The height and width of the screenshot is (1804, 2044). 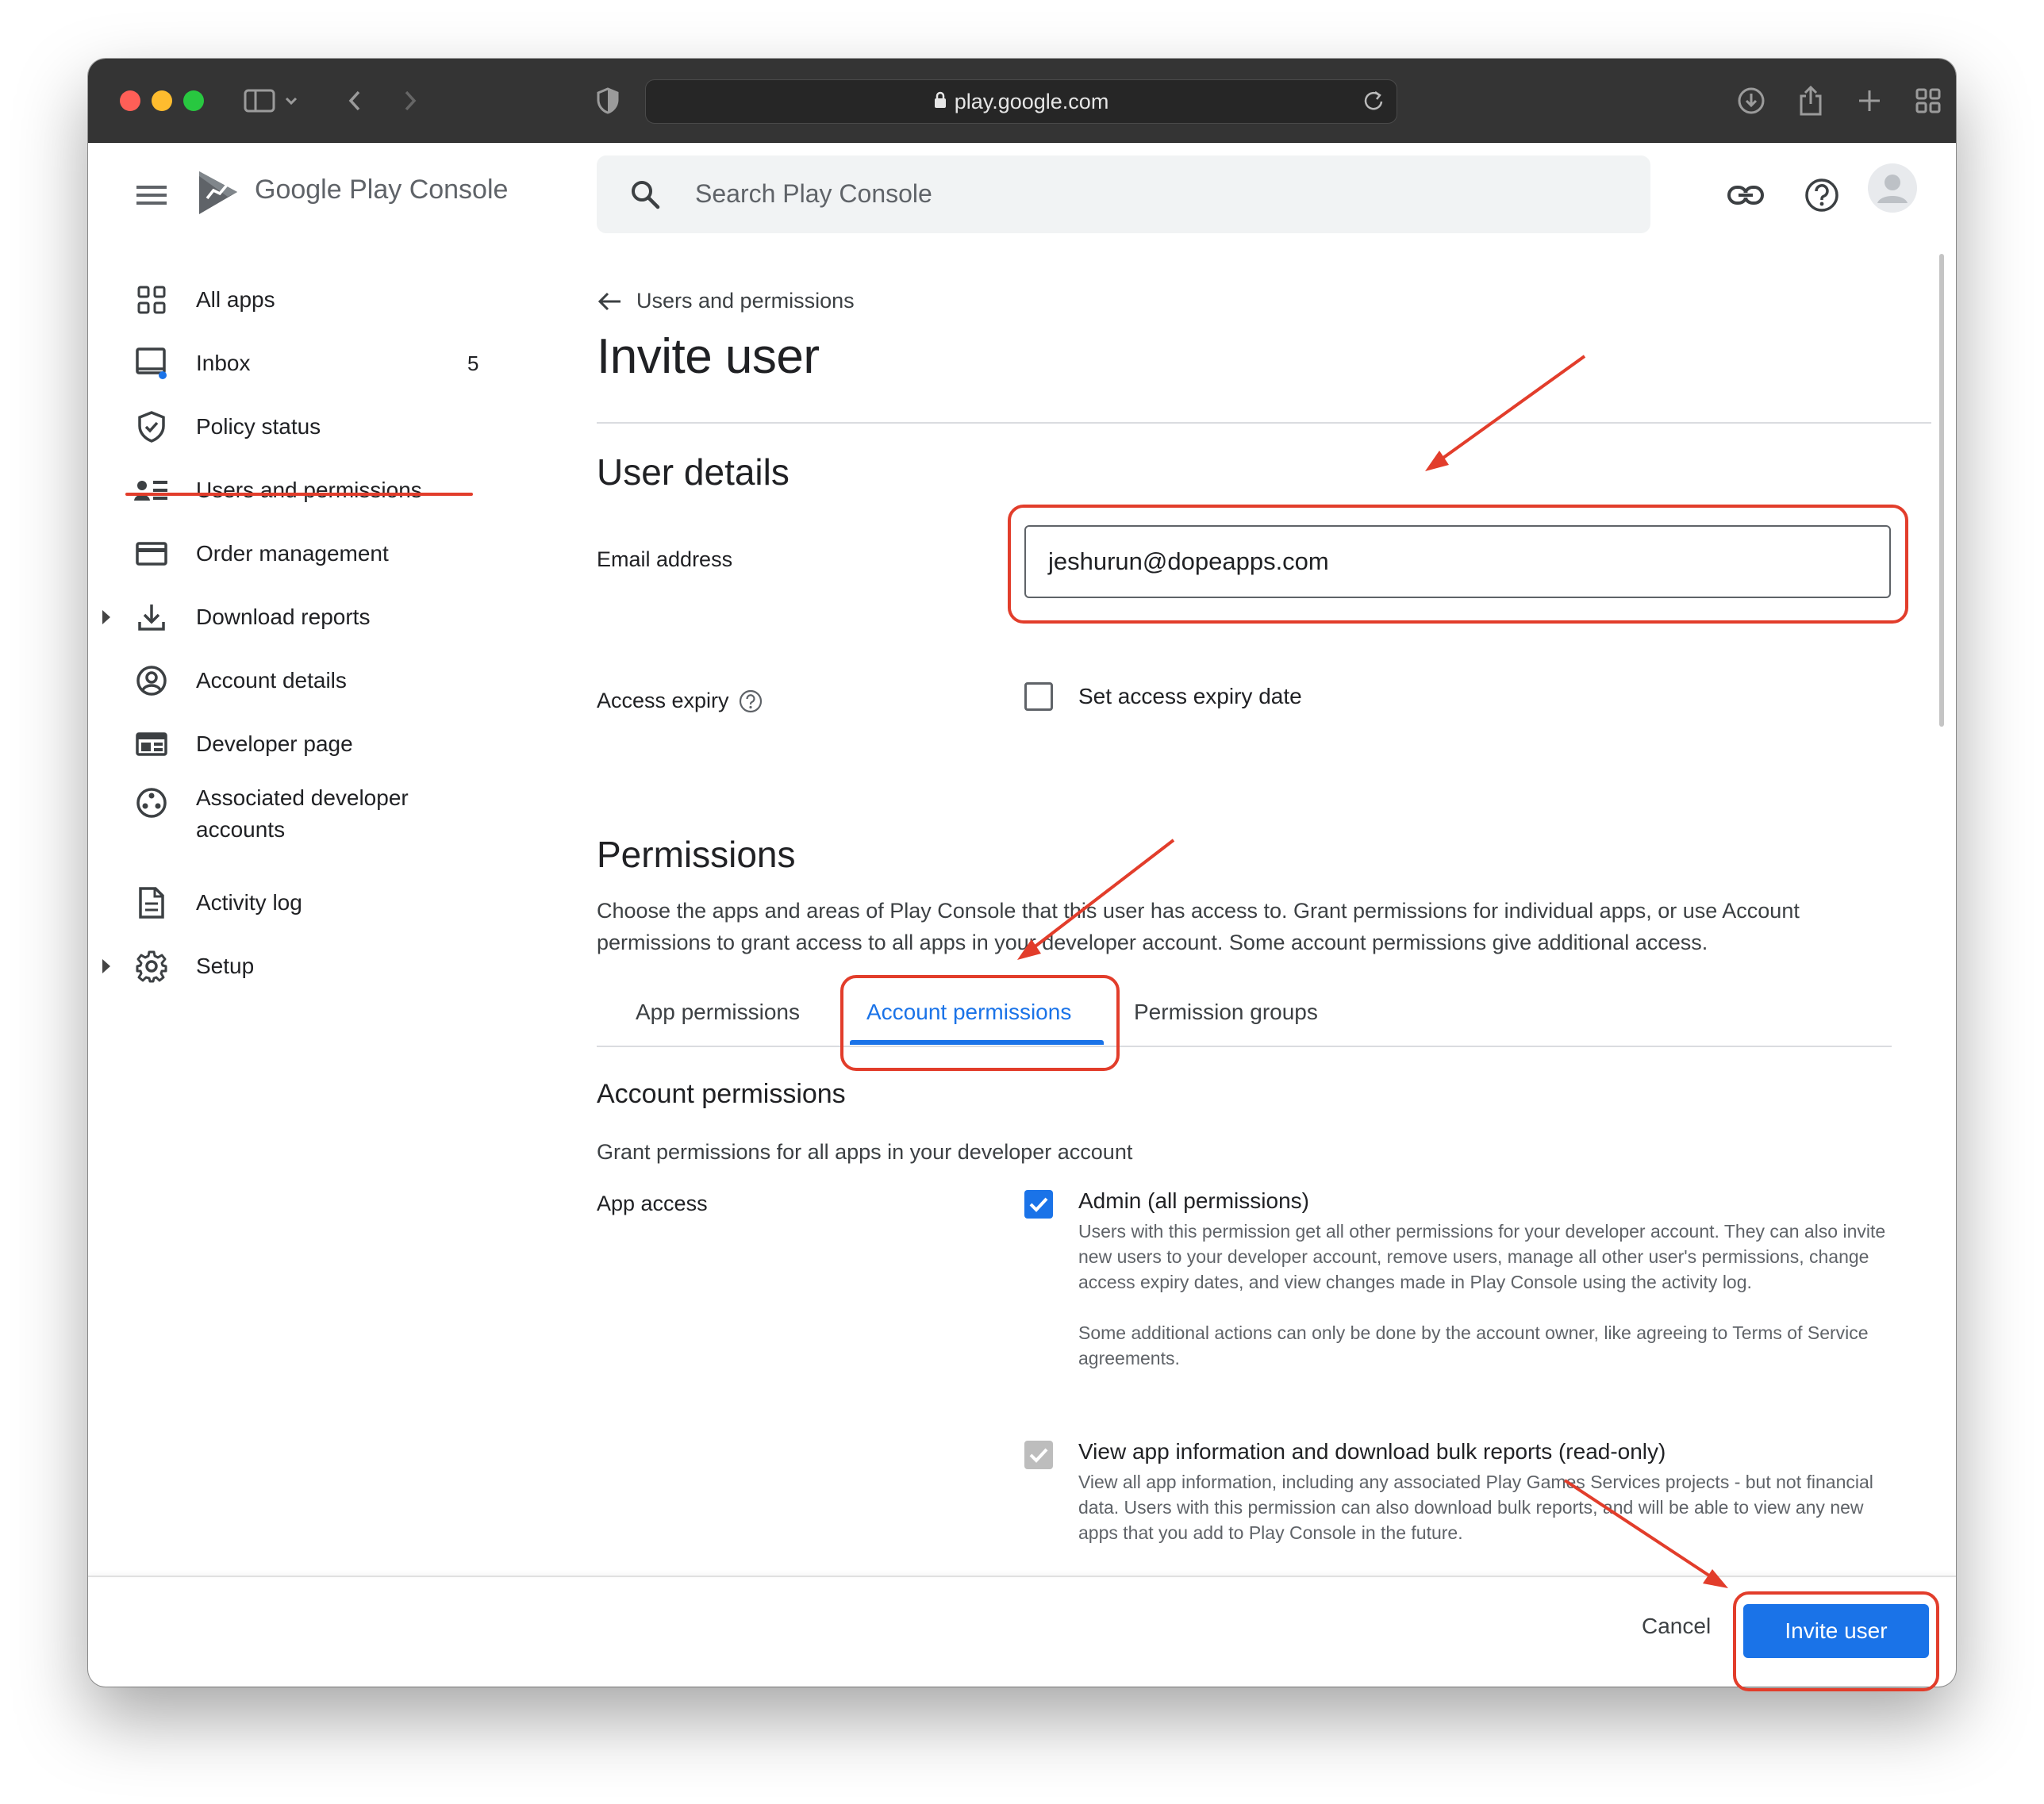 What do you see at coordinates (1810, 101) in the screenshot?
I see `share-icon` at bounding box center [1810, 101].